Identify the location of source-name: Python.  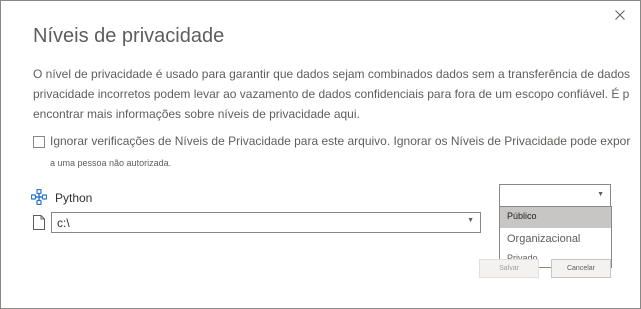
(74, 198).